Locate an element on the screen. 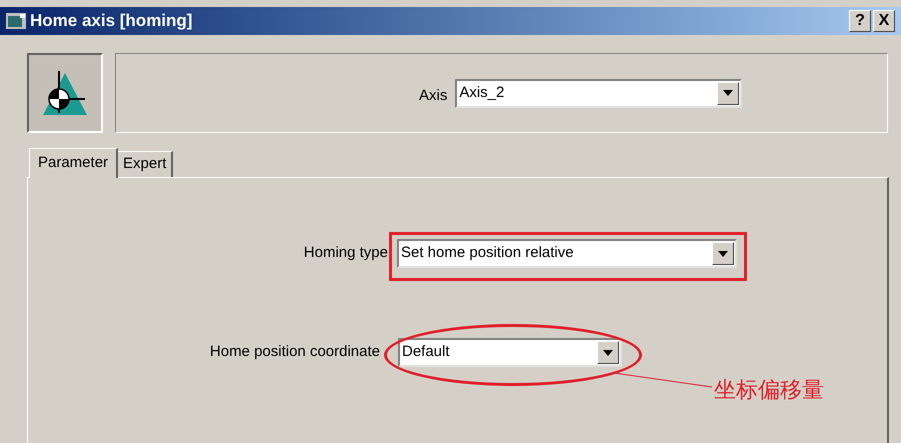 This screenshot has height=443, width=901. close-button: X is located at coordinates (884, 21).